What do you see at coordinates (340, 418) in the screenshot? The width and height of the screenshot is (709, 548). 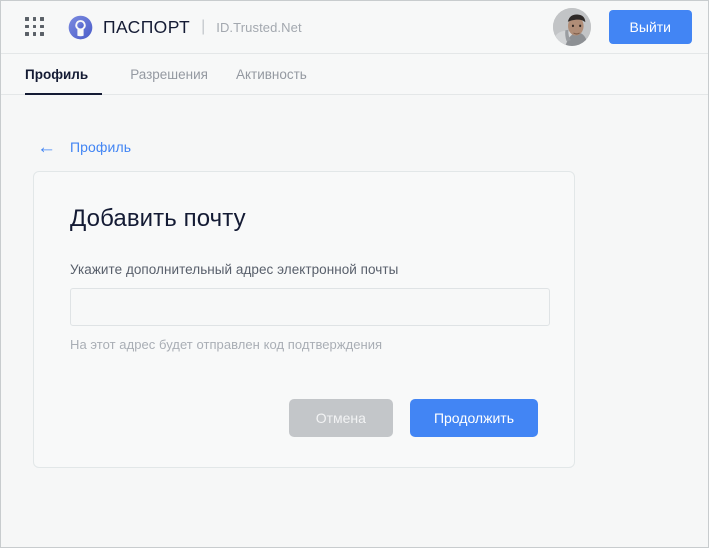 I see `cancel-button: Отмена` at bounding box center [340, 418].